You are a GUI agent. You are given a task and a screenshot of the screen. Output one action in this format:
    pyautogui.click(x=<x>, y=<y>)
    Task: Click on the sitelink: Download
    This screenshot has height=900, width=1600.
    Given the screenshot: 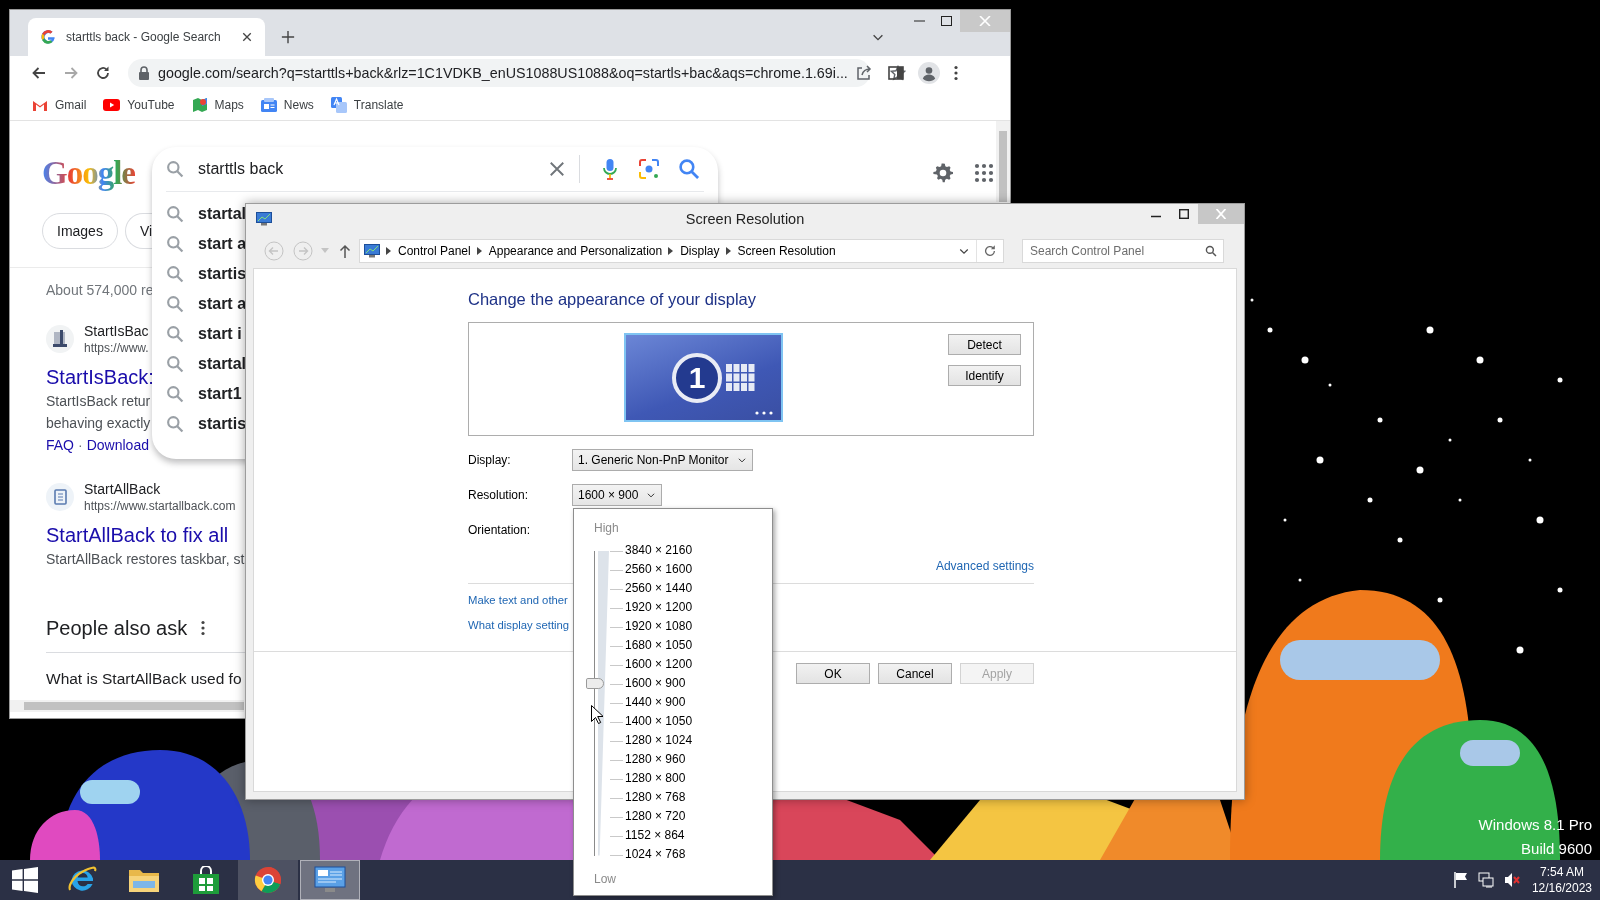 What is the action you would take?
    pyautogui.click(x=117, y=445)
    